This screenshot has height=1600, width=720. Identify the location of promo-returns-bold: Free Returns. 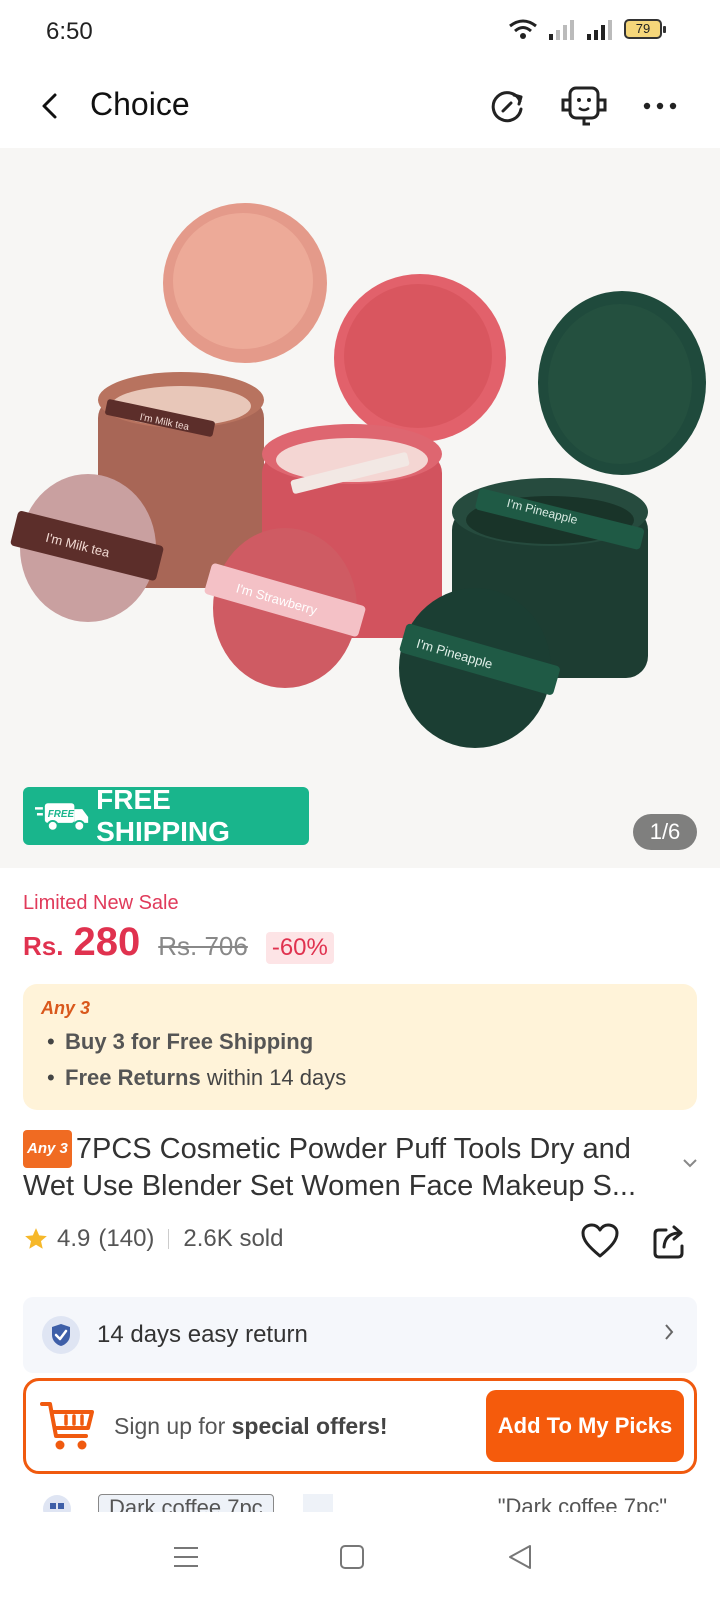
(133, 1077).